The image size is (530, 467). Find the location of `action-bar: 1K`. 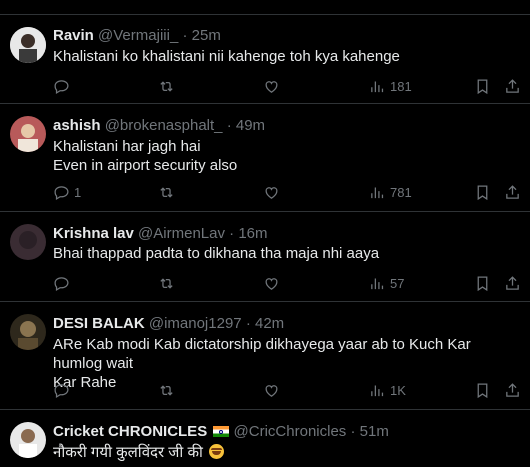

action-bar: 1K is located at coordinates (288, 390).